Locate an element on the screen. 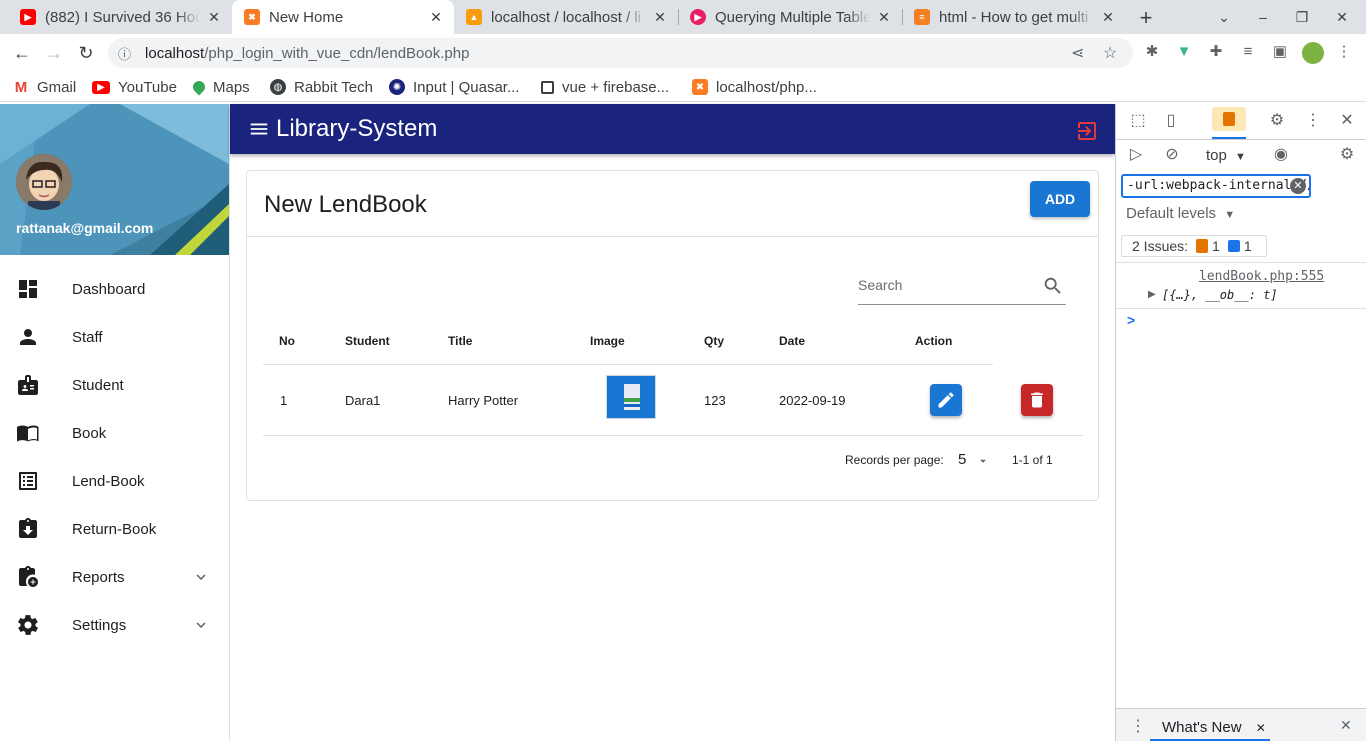  expand-triangle-icon: ▶ is located at coordinates (1152, 294).